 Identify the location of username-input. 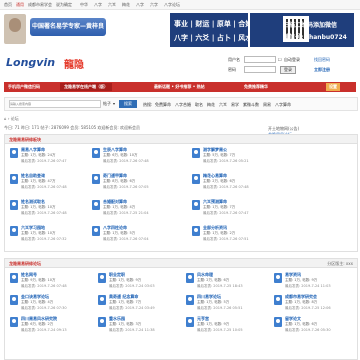
(260, 59).